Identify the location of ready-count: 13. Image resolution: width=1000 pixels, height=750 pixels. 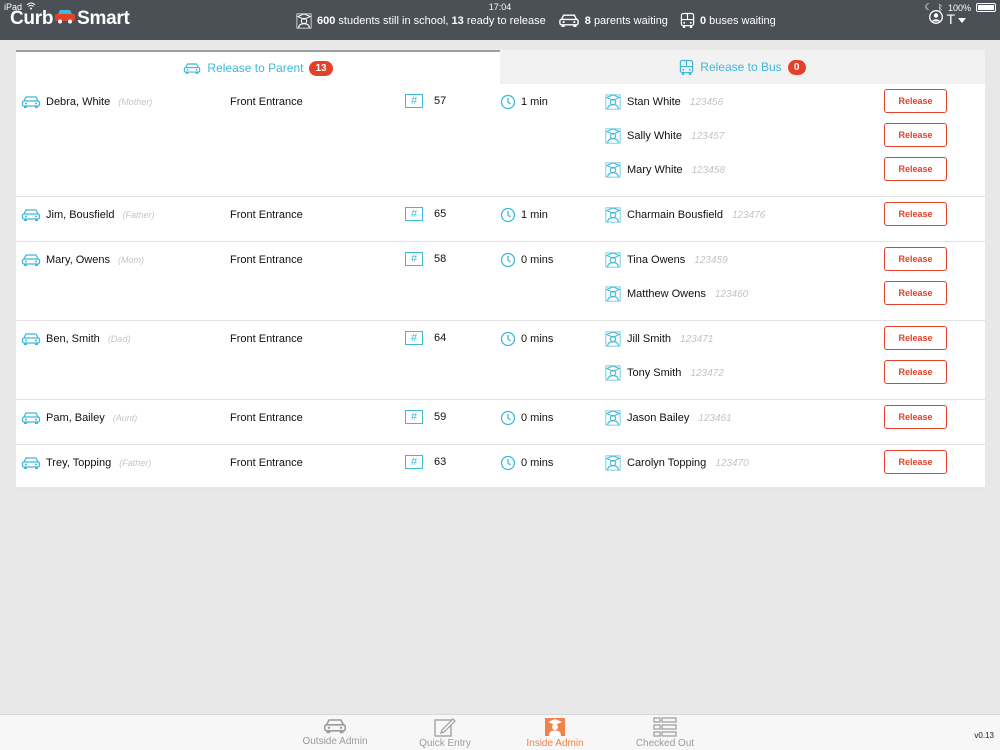
(457, 20).